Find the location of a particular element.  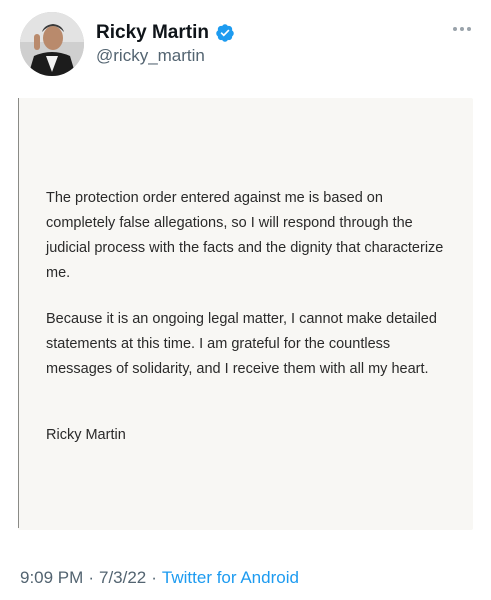

author-handle: @ricky_martin is located at coordinates (165, 56).